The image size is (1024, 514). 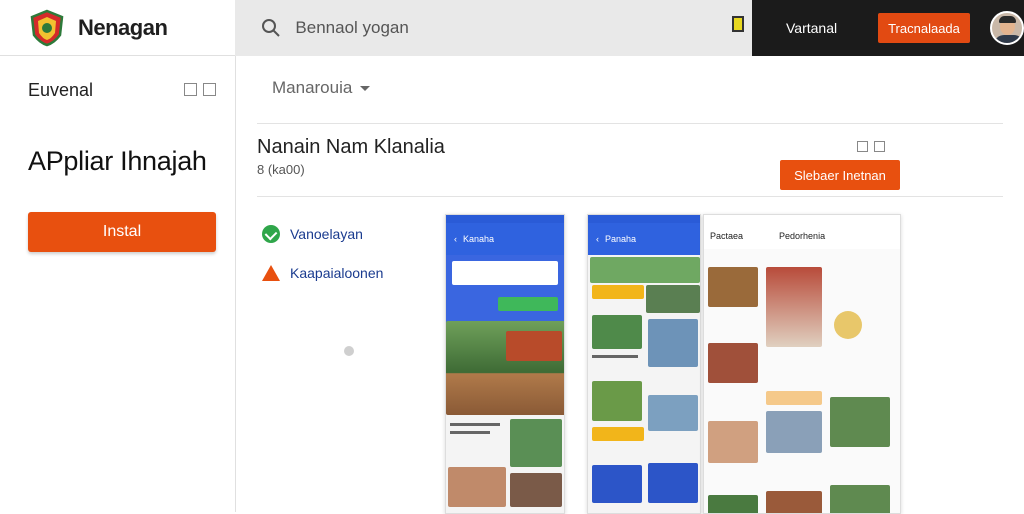 I want to click on account-label: Vartanal, so click(x=821, y=28).